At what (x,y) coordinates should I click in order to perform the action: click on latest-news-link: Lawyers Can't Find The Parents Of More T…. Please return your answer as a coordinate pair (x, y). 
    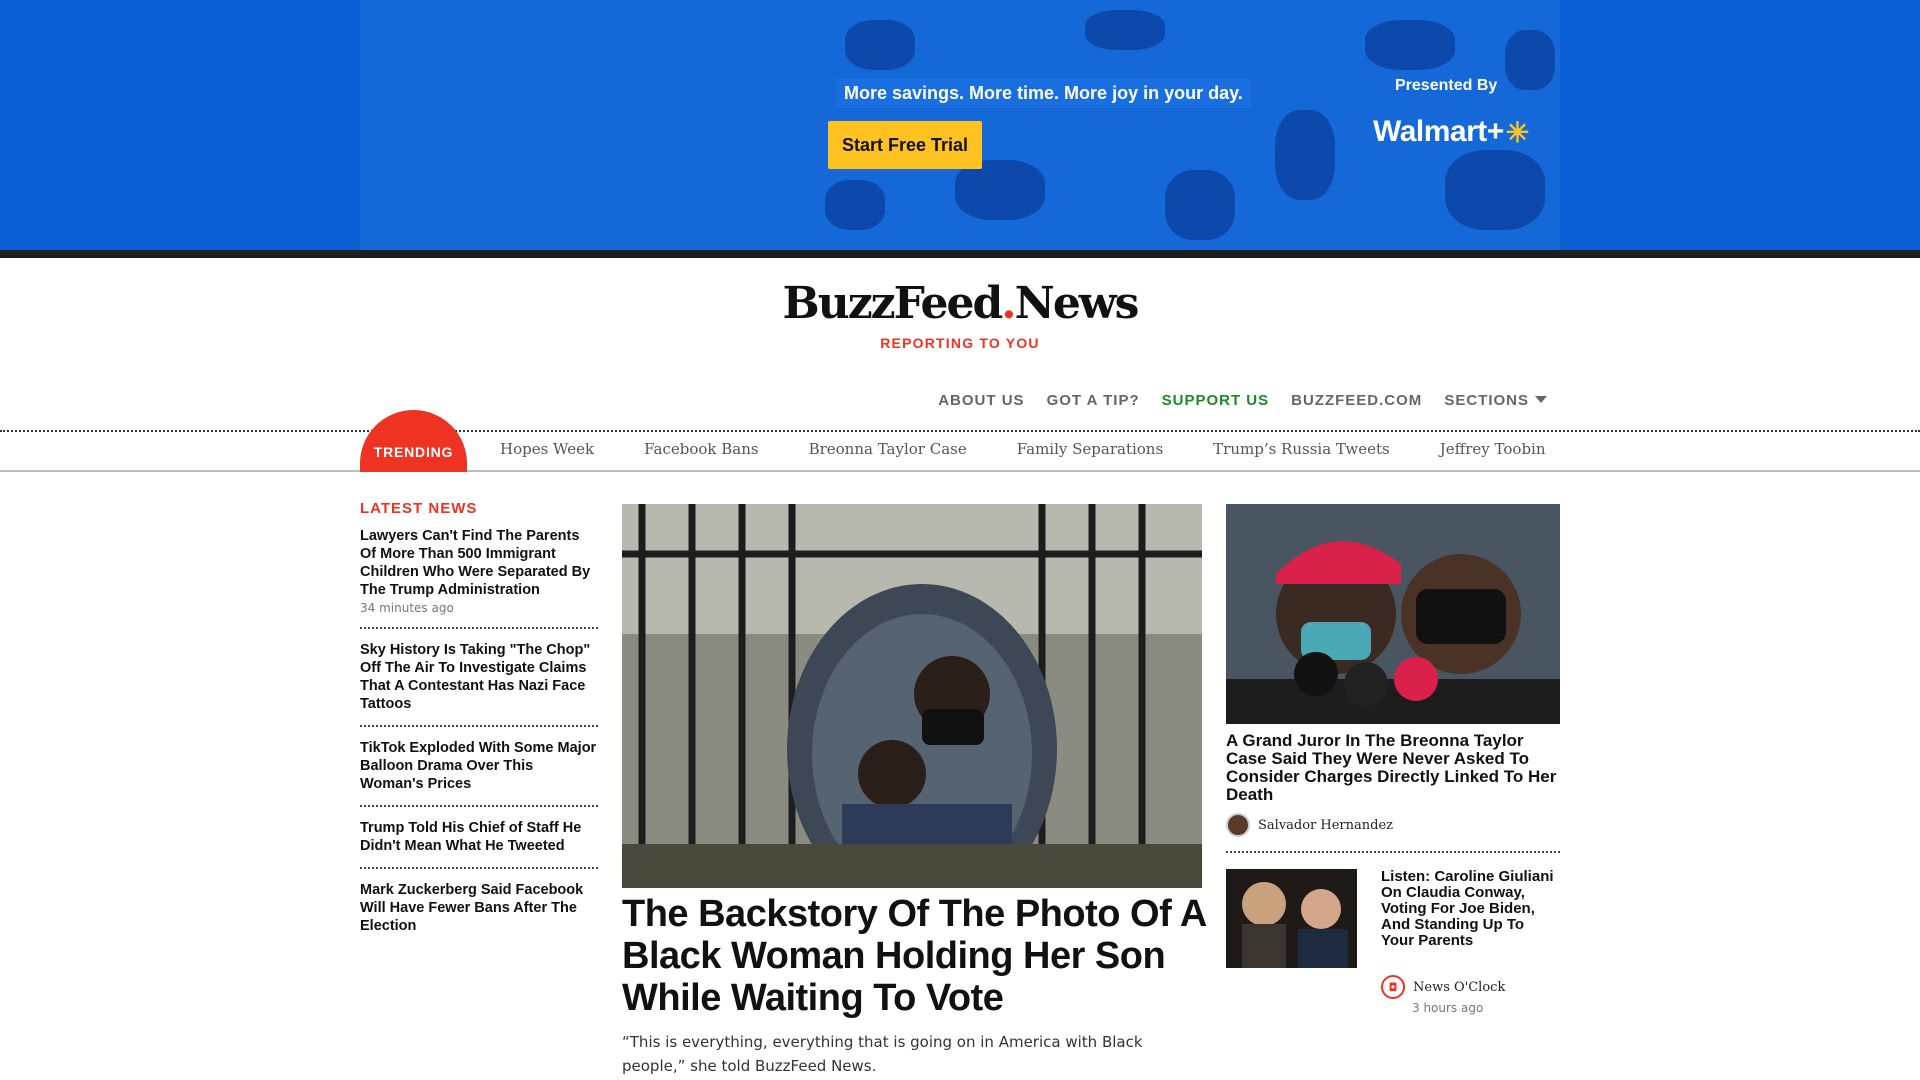
    Looking at the image, I should click on (479, 563).